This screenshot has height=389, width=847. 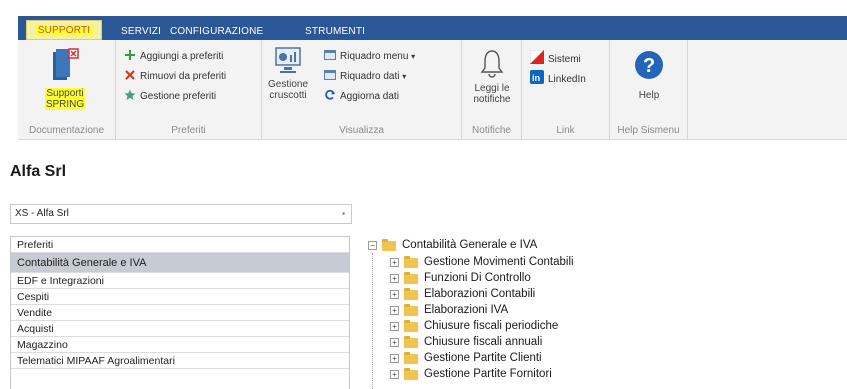 I want to click on rimuovi-preferiti-label: Rimuovi da preferiti, so click(x=183, y=76).